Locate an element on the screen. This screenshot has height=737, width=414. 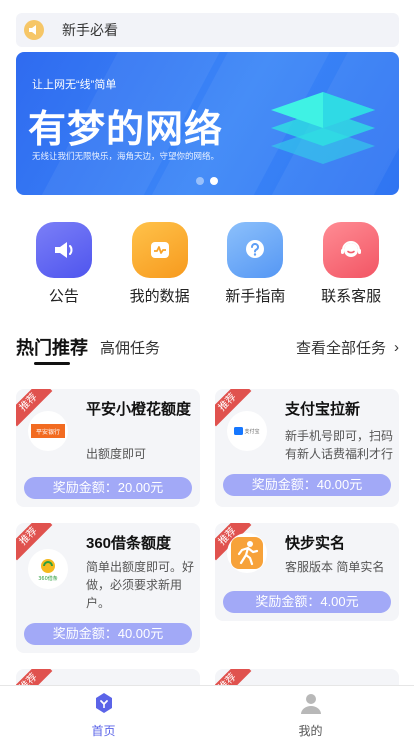
alipay-logo-icon: 支付宝 is located at coordinates (247, 431).